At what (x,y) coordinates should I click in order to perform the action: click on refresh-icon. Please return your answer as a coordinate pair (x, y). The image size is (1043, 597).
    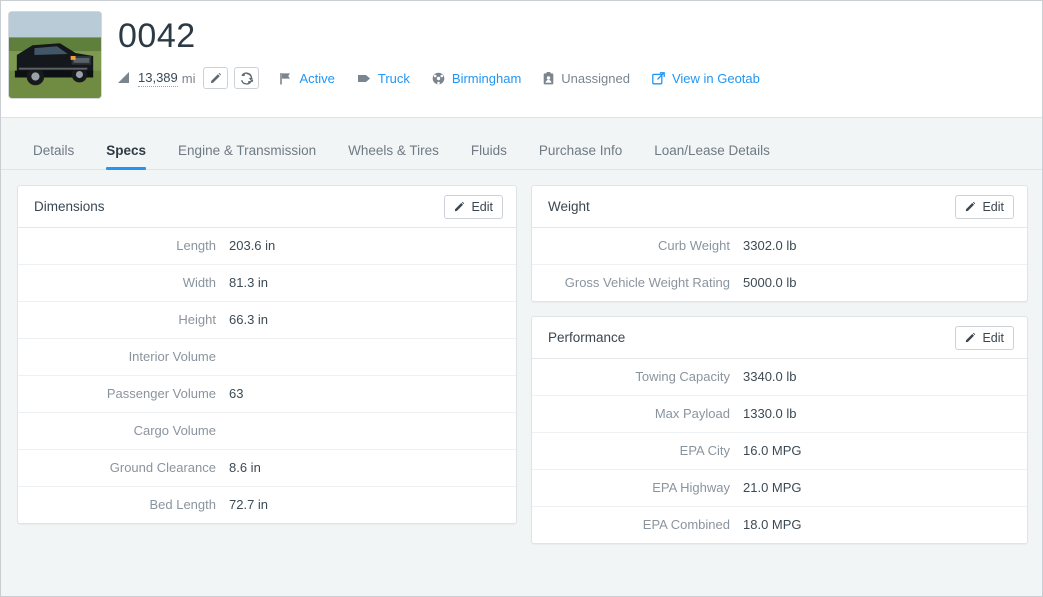
    Looking at the image, I should click on (247, 78).